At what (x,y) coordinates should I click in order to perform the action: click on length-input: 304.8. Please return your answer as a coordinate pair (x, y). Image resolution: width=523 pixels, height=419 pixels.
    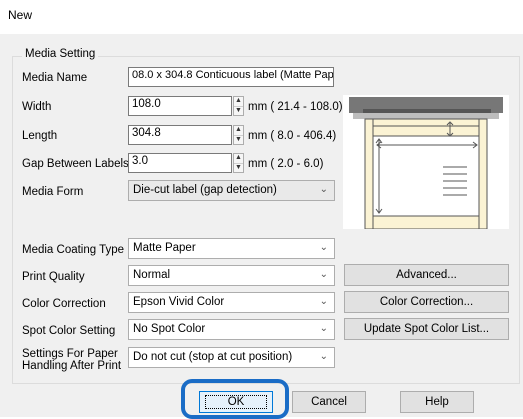
    Looking at the image, I should click on (180, 135).